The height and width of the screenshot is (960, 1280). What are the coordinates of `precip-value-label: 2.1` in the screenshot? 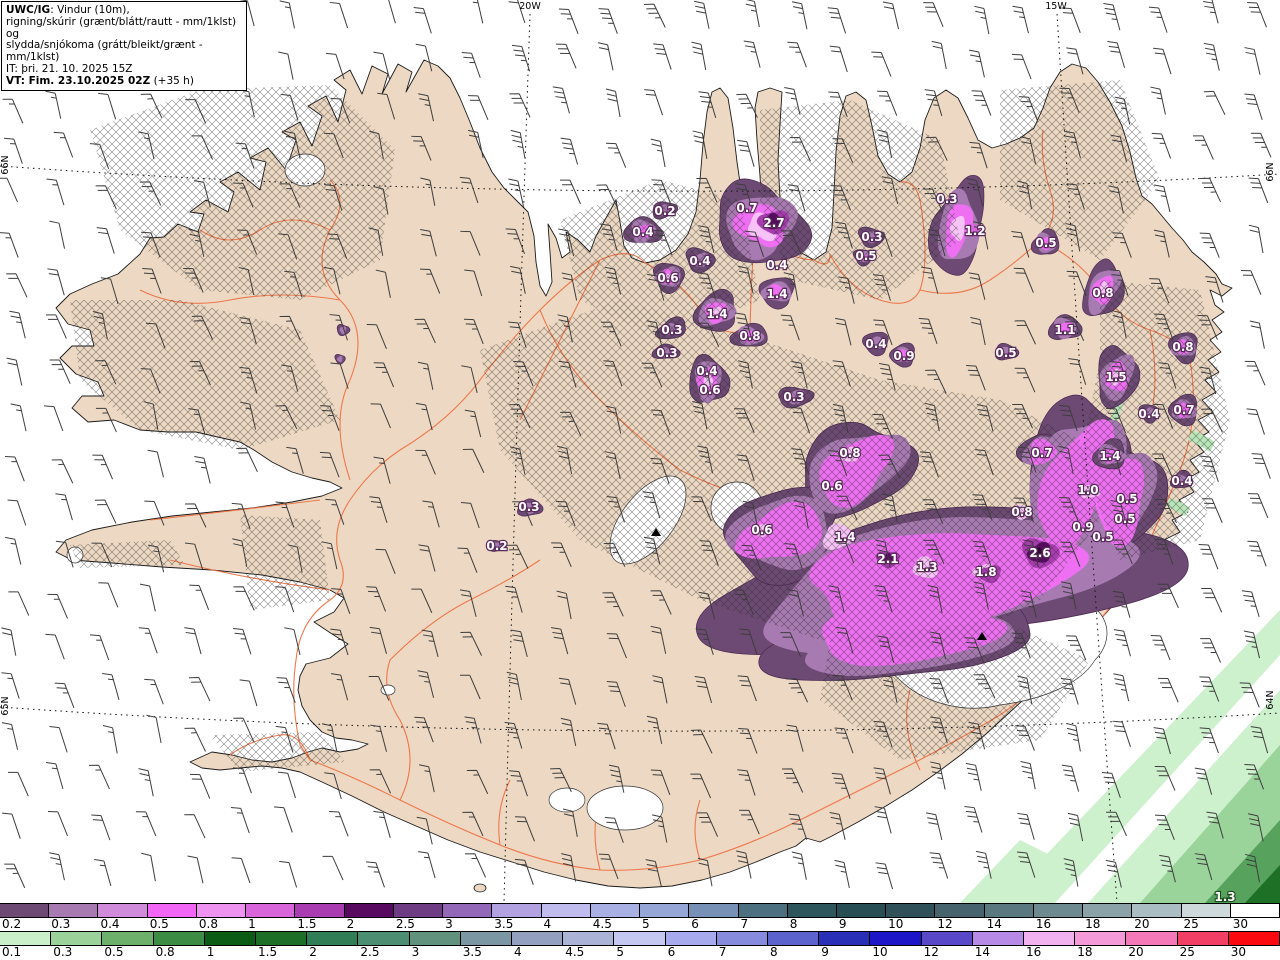 It's located at (887, 559).